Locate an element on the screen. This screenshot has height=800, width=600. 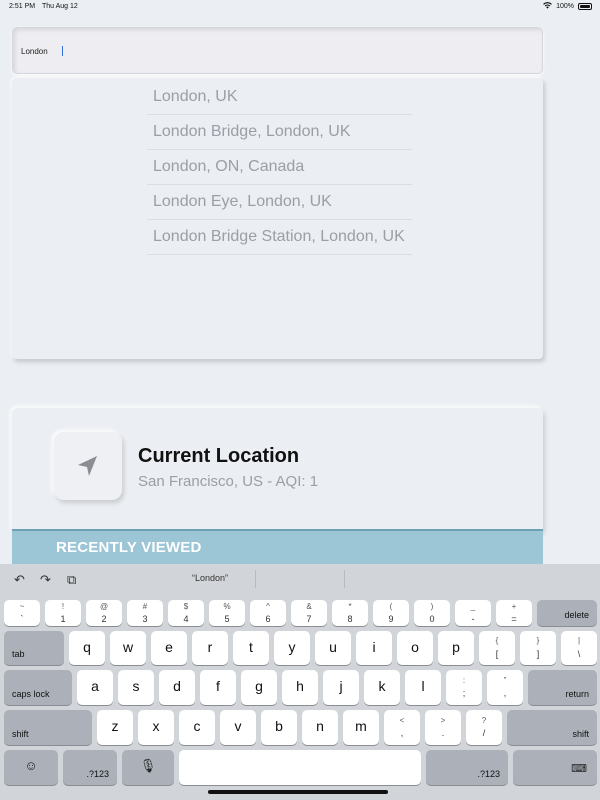
key-top: ! is located at coordinates (63, 606).